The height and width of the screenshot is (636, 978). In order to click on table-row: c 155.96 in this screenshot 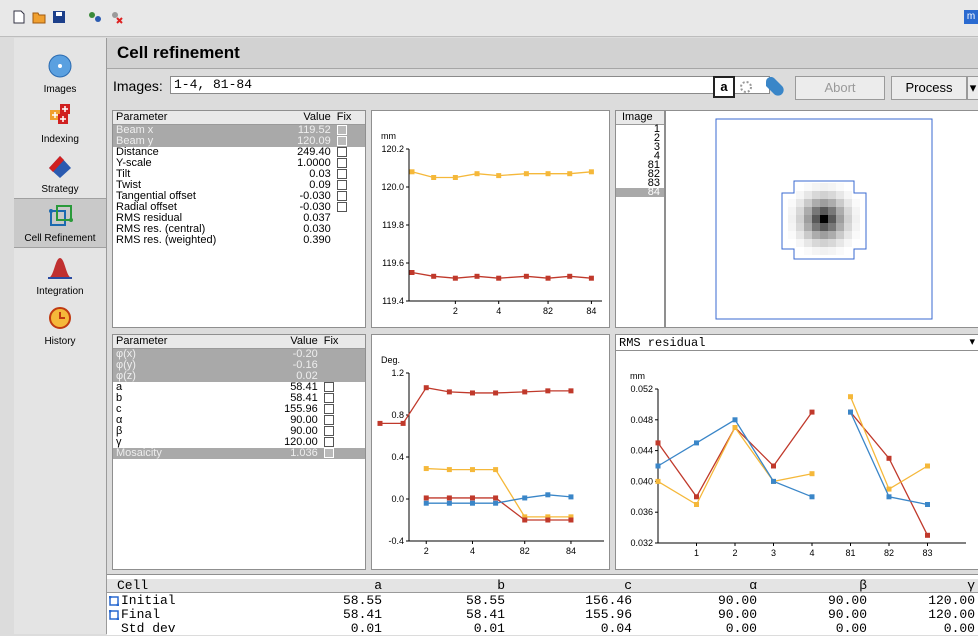, I will do `click(239, 409)`.